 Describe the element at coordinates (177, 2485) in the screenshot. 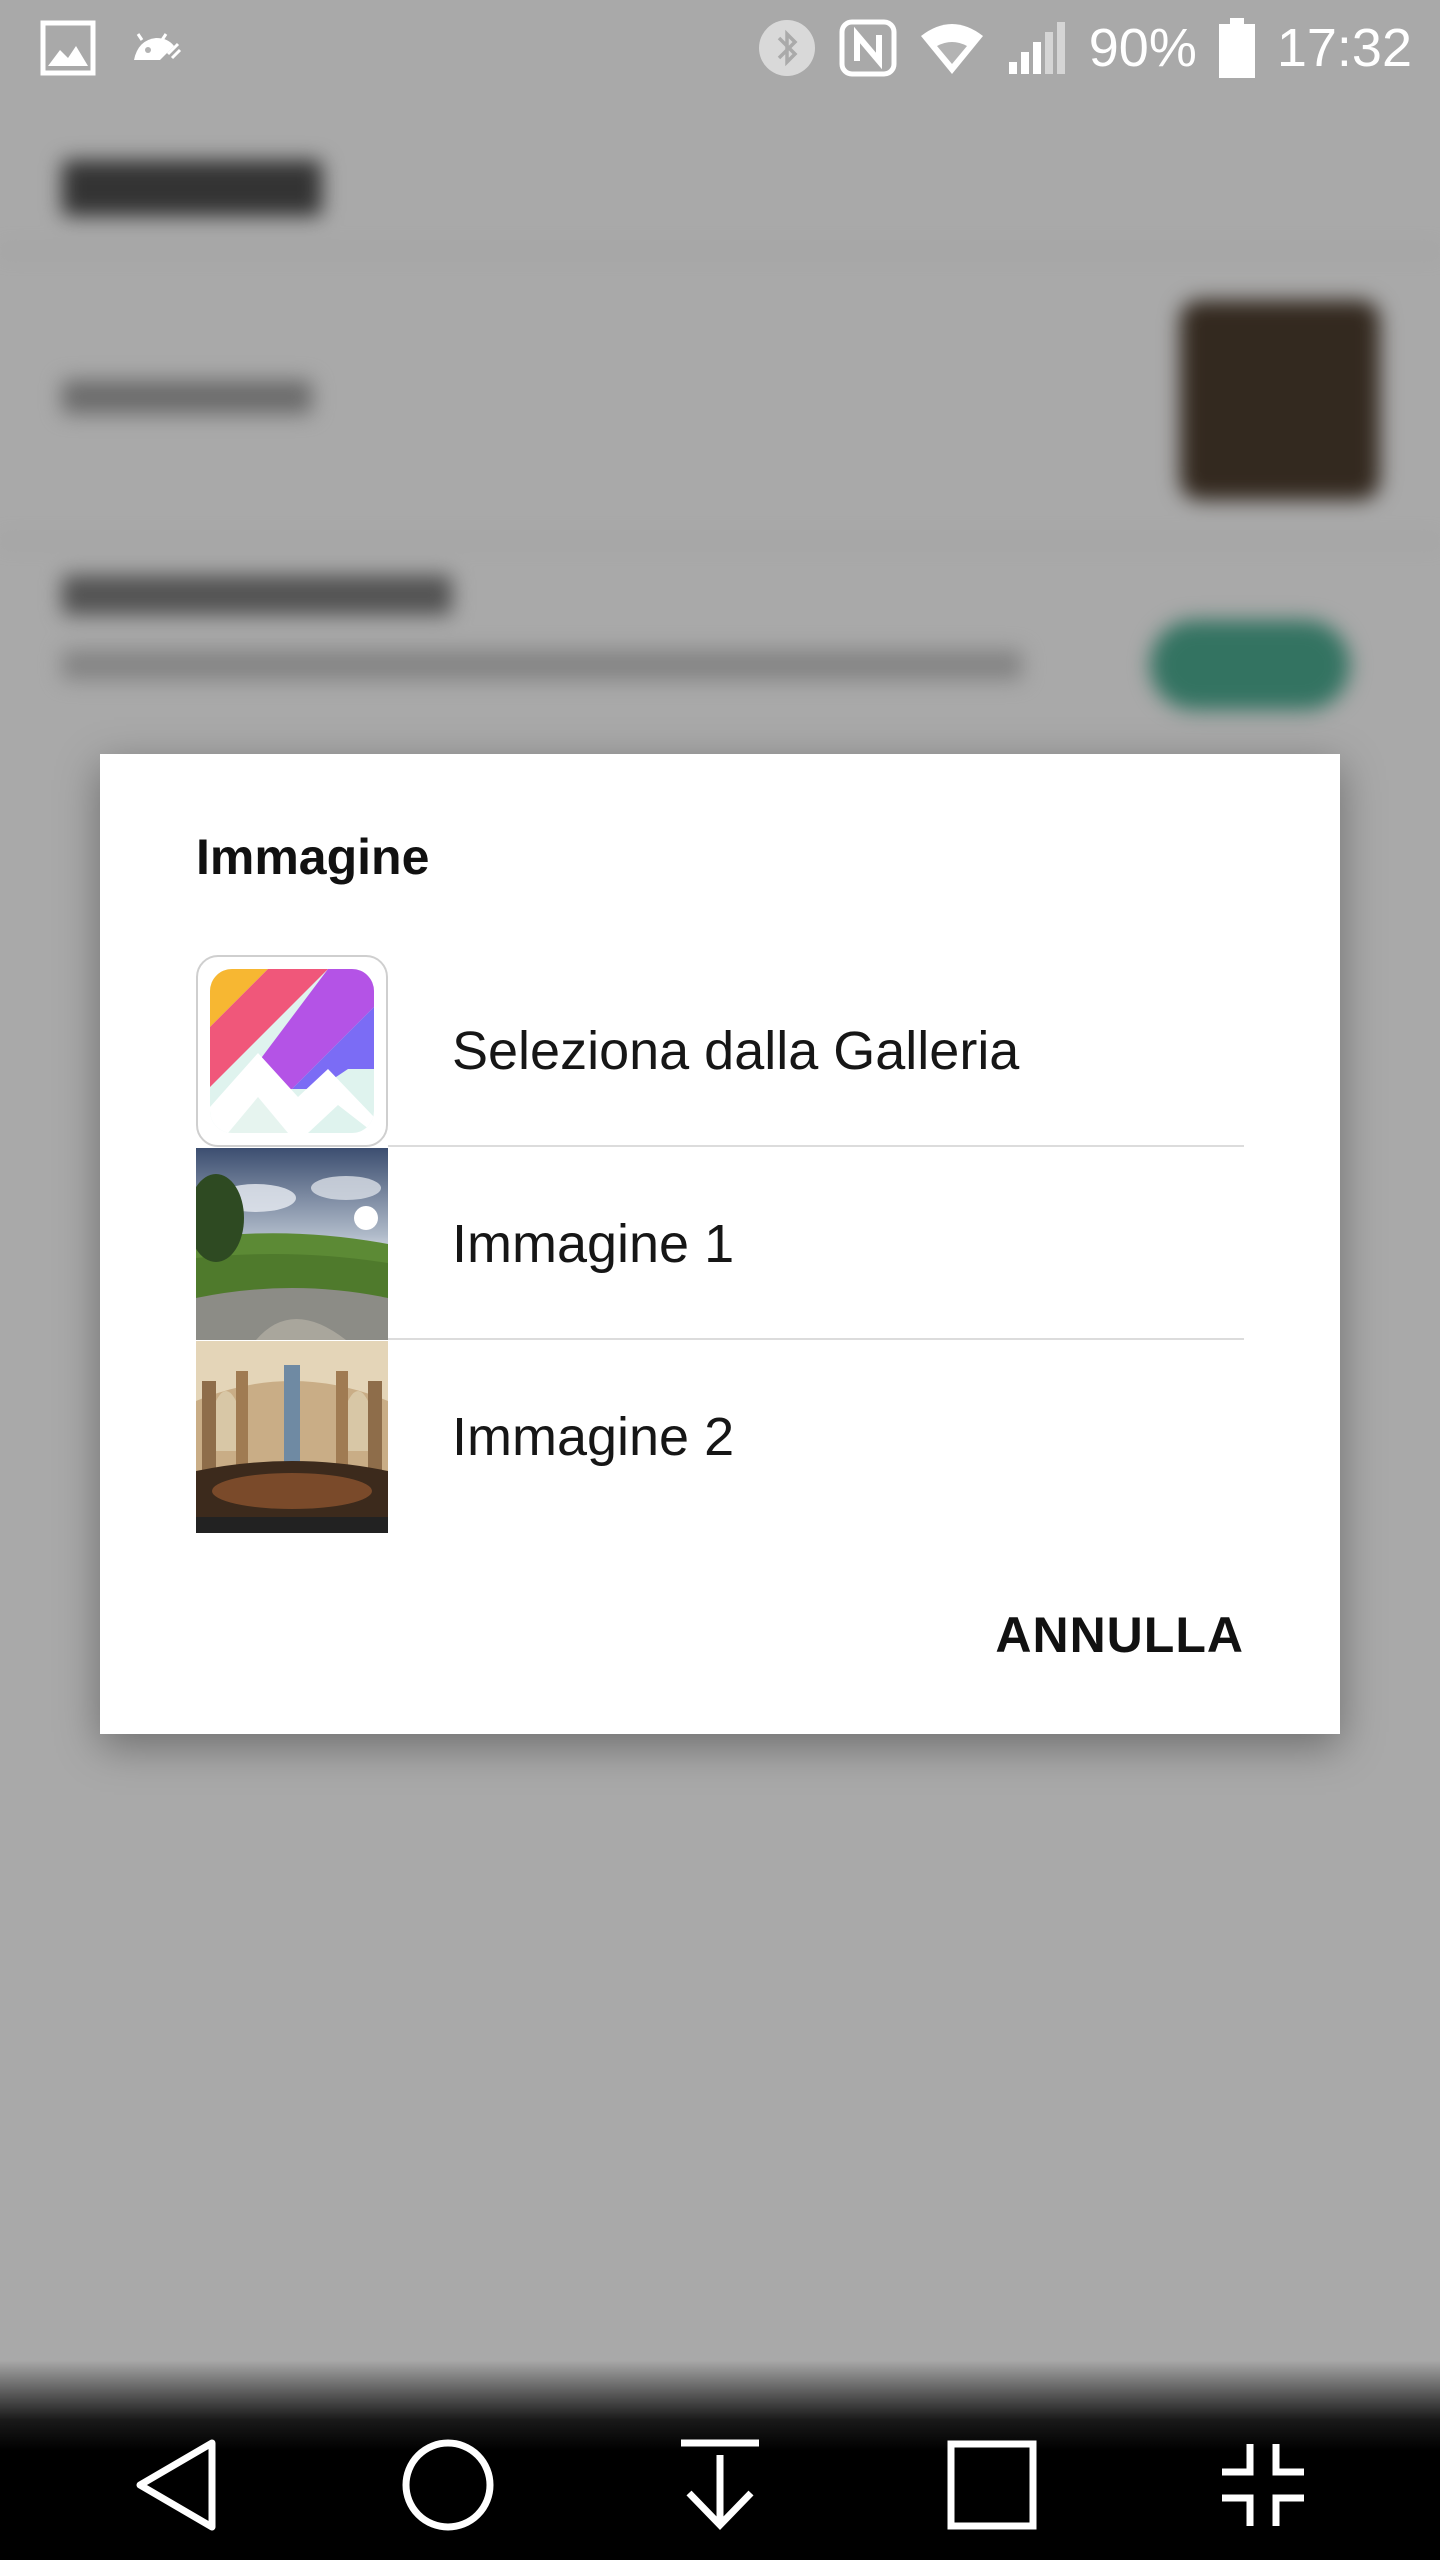

I see `back-icon` at that location.